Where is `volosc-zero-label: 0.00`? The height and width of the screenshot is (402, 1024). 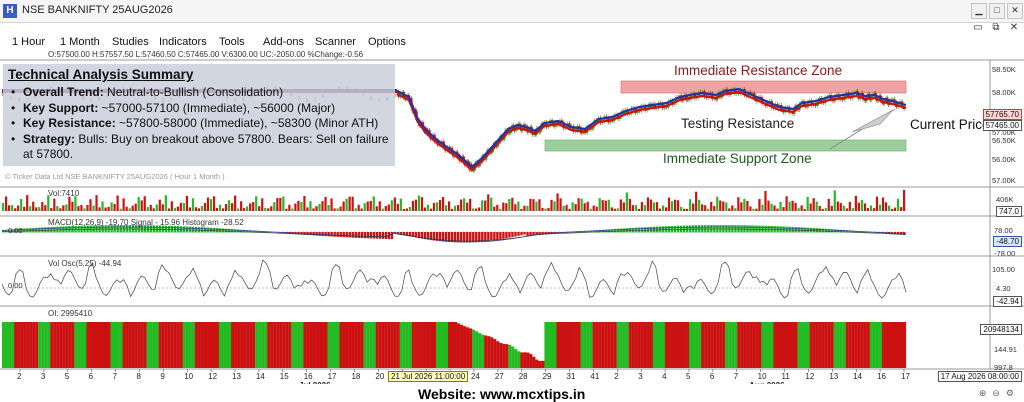
volosc-zero-label: 0.00 is located at coordinates (15, 285).